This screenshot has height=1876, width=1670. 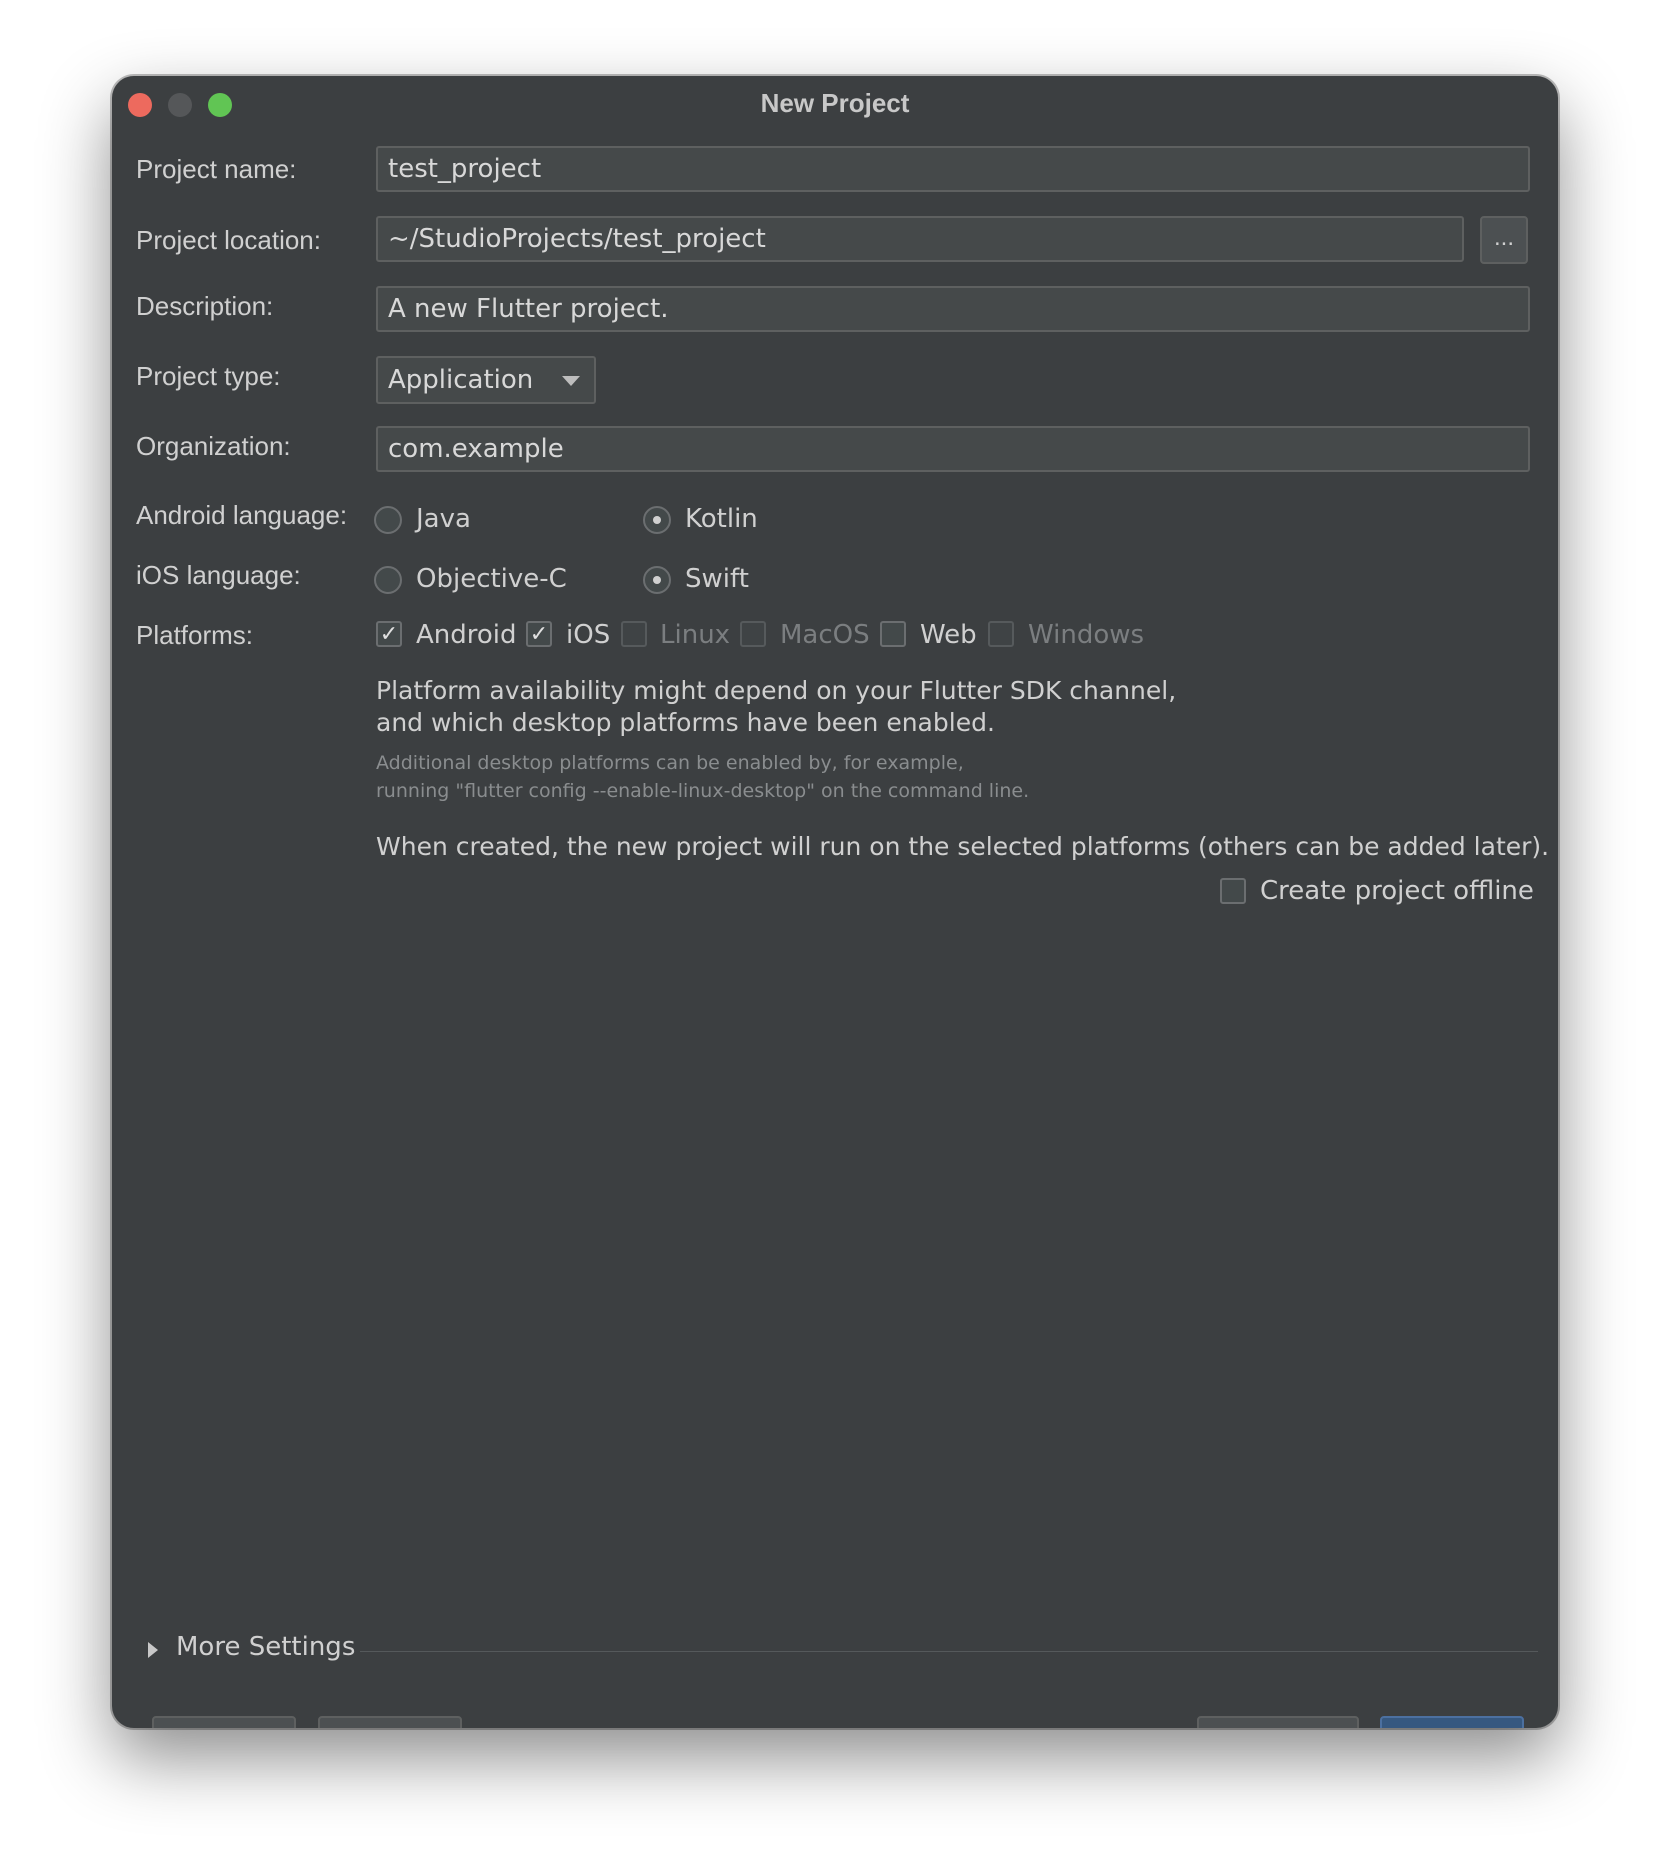 I want to click on swift-radio, so click(x=657, y=580).